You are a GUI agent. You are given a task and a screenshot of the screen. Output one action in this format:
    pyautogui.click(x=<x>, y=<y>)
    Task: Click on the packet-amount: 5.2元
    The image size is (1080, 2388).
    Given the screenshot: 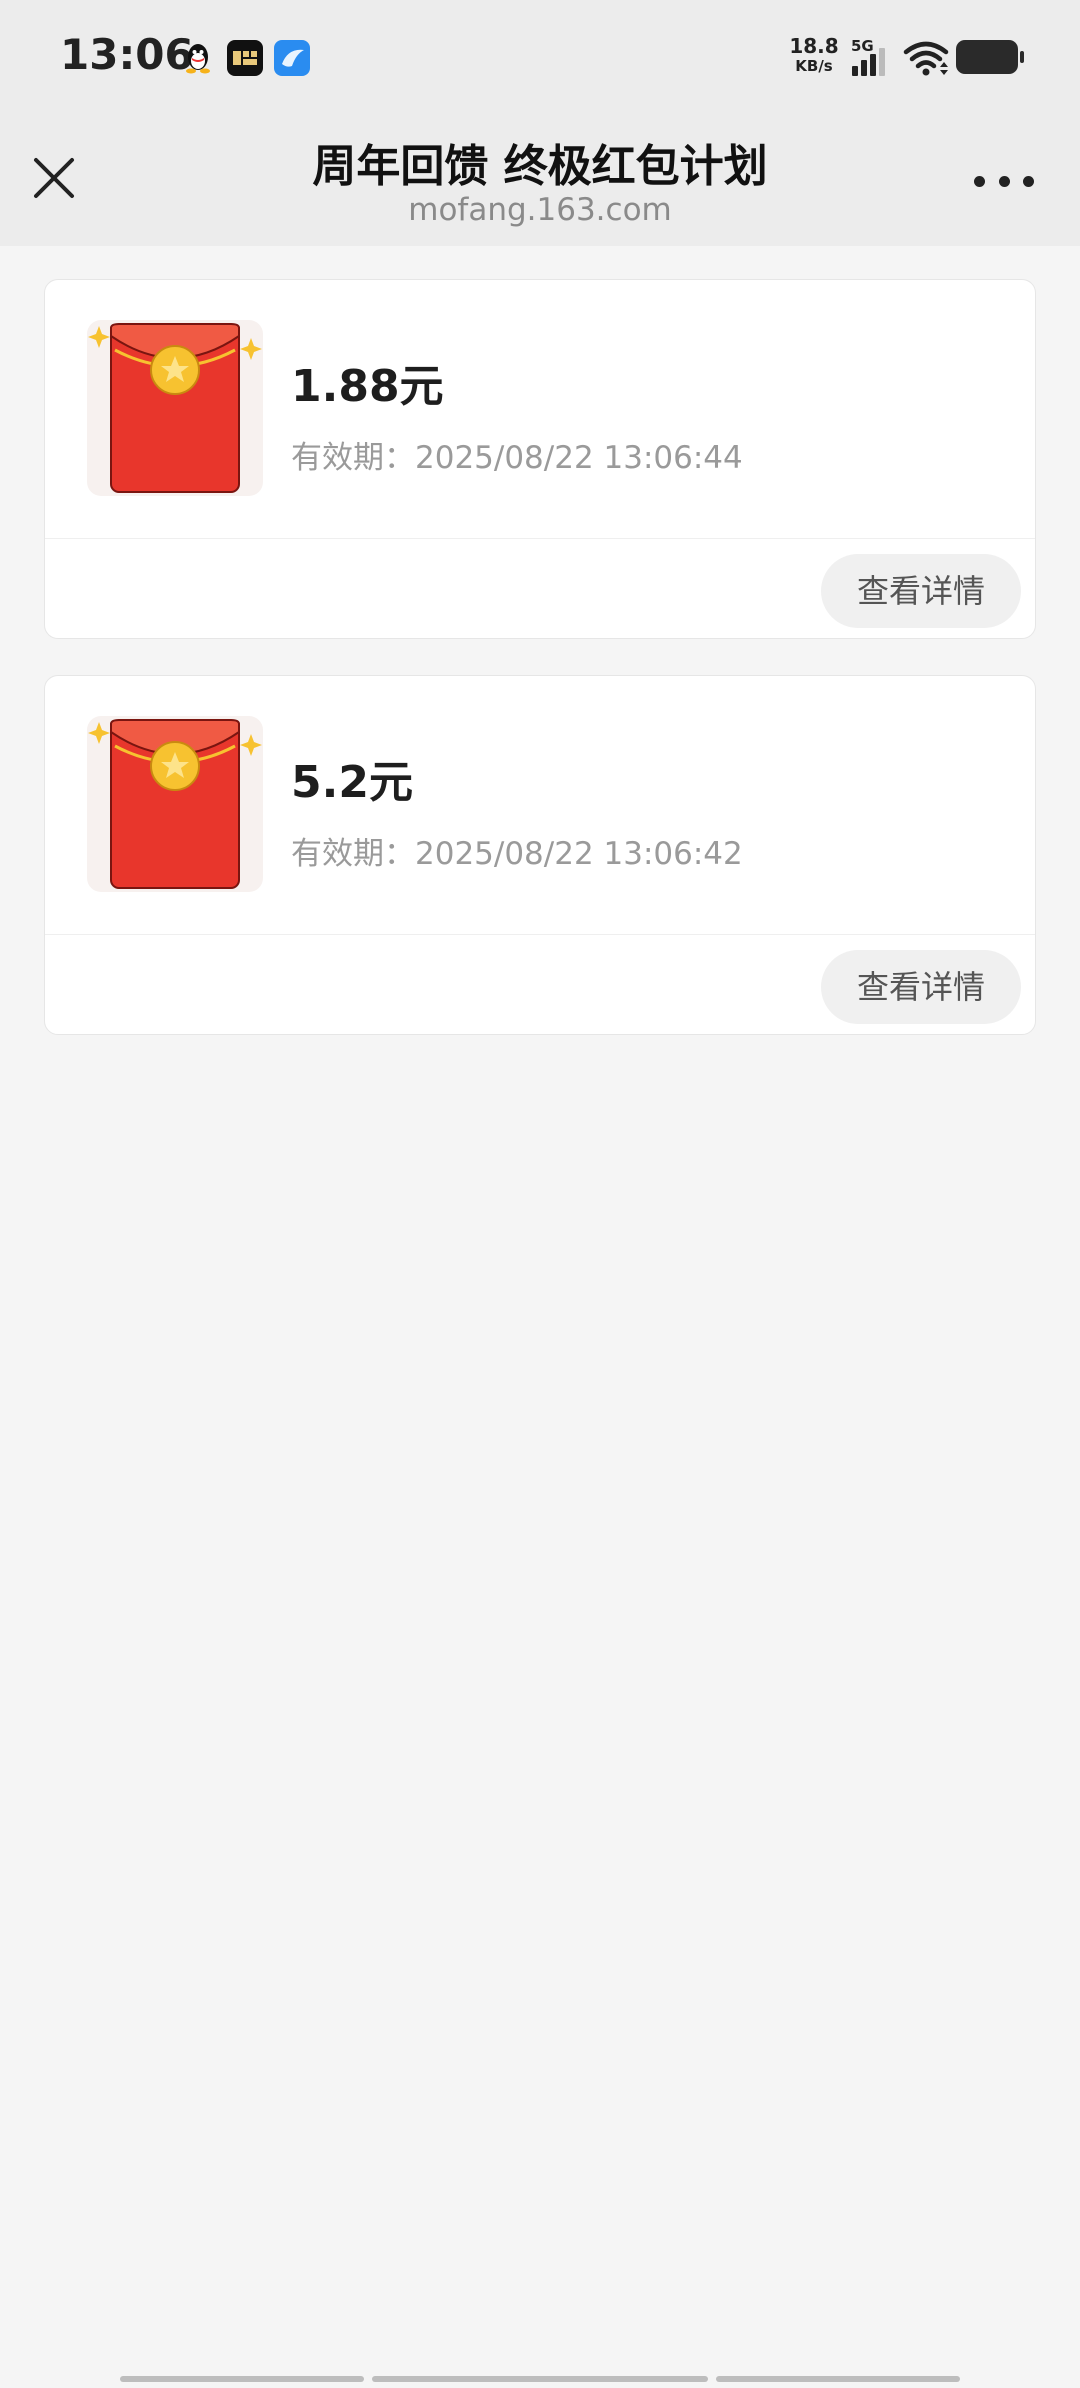 What is the action you would take?
    pyautogui.click(x=352, y=782)
    